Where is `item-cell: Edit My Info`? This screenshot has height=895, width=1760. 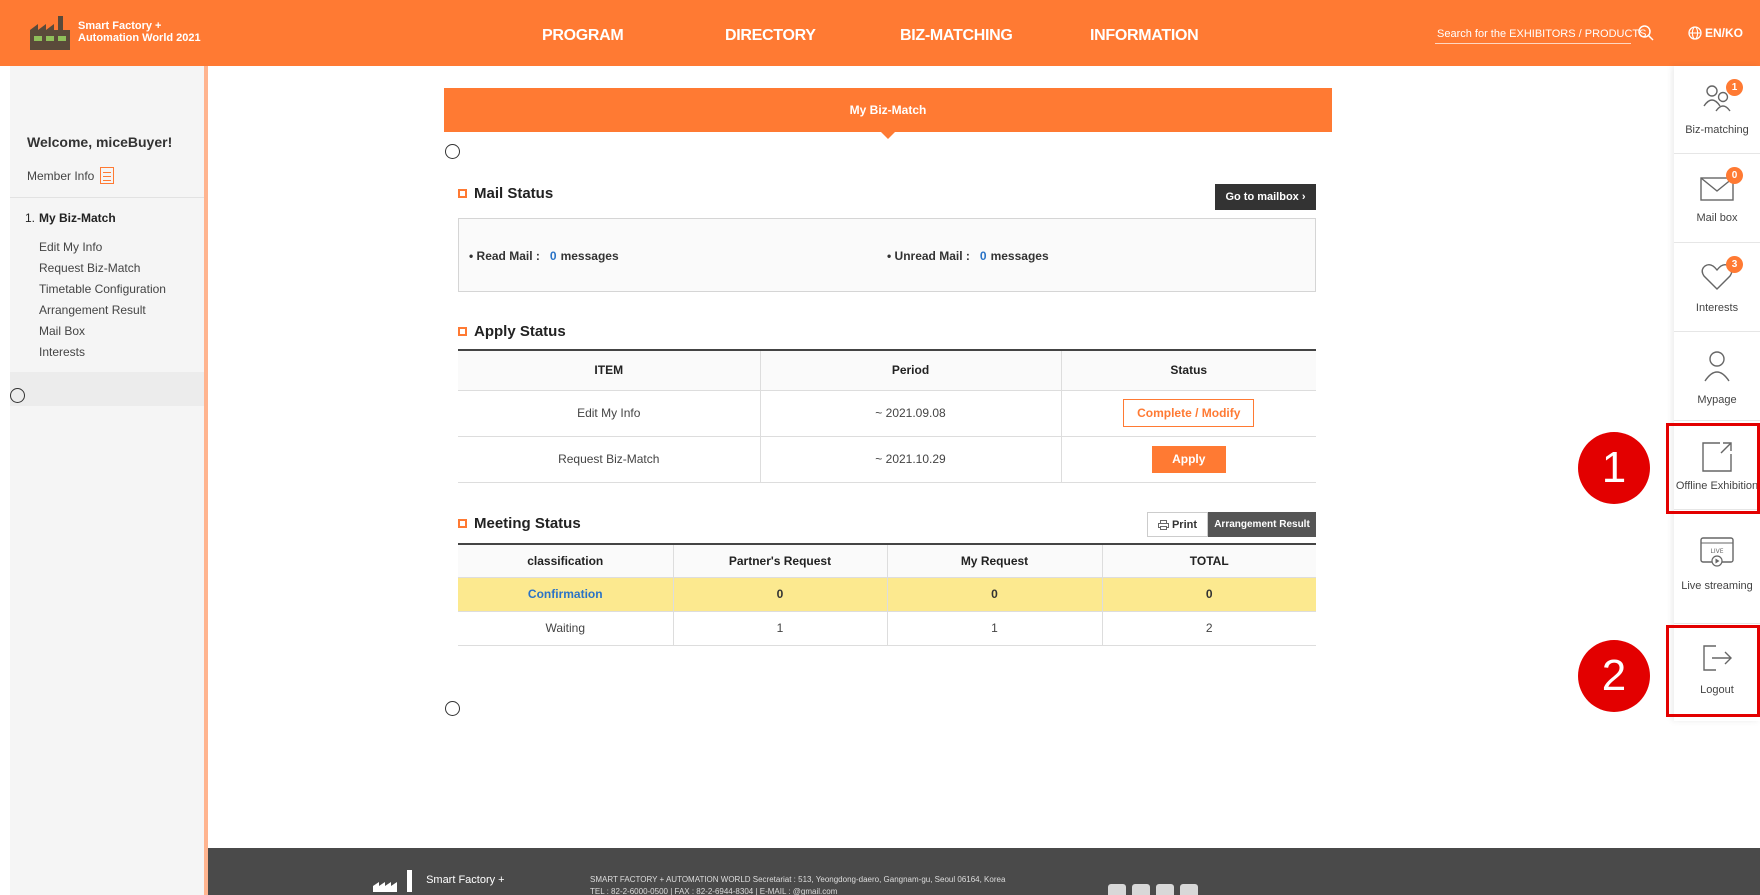 item-cell: Edit My Info is located at coordinates (609, 413).